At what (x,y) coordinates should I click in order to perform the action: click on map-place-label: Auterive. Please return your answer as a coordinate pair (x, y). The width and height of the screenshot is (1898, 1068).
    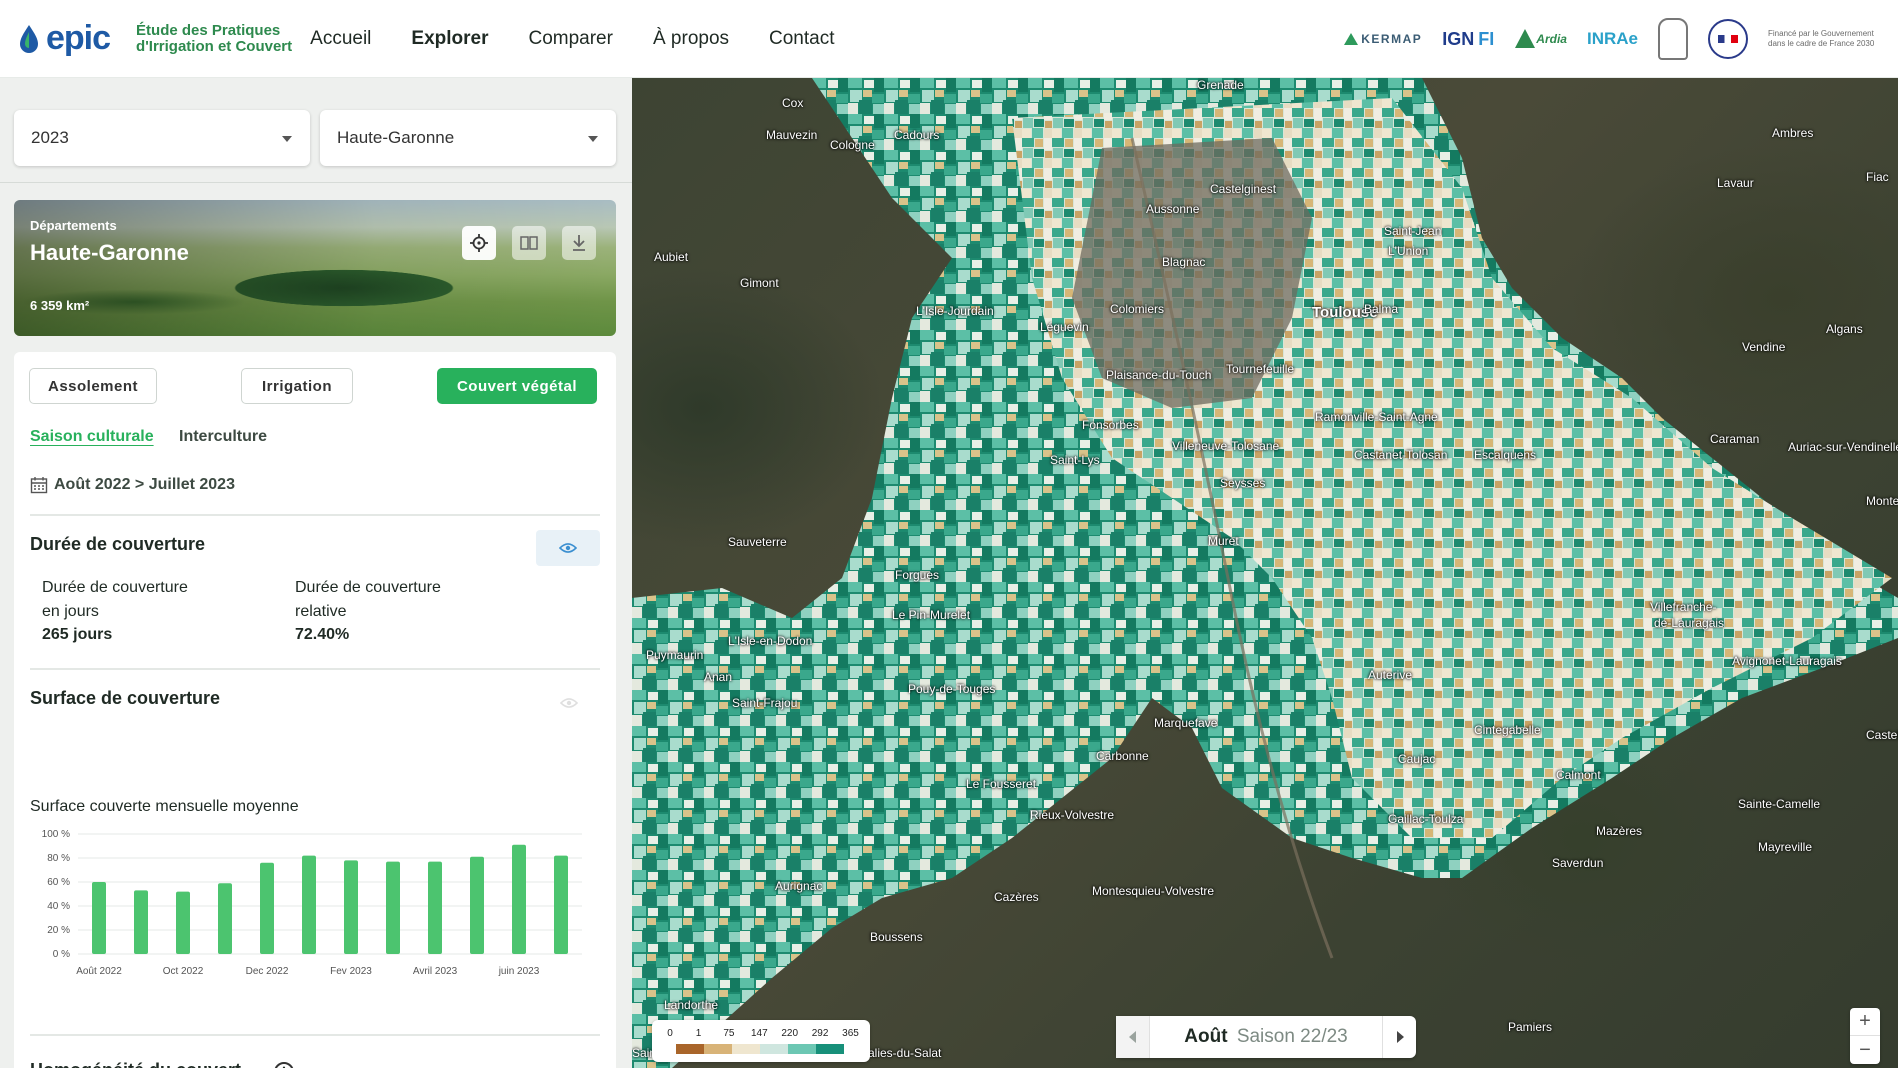
    Looking at the image, I should click on (1390, 675).